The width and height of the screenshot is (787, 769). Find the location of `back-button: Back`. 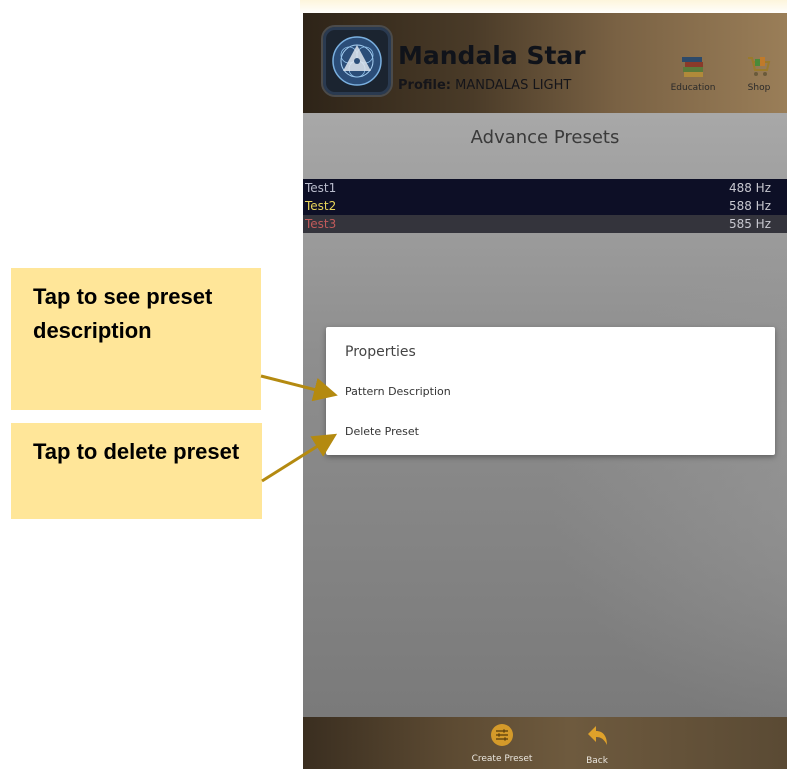

back-button: Back is located at coordinates (597, 744).